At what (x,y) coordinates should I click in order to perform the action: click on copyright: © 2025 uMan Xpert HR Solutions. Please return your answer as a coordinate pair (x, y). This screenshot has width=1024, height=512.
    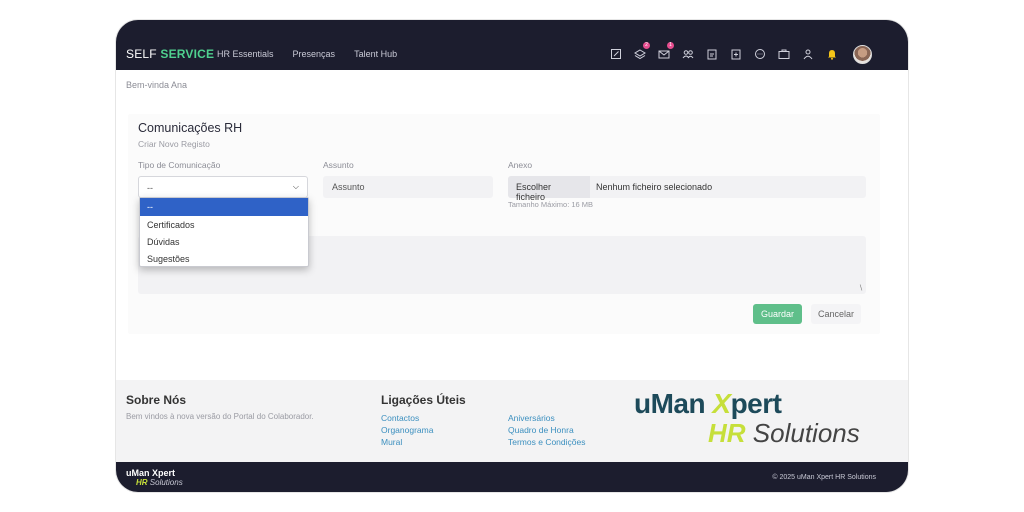
    Looking at the image, I should click on (824, 477).